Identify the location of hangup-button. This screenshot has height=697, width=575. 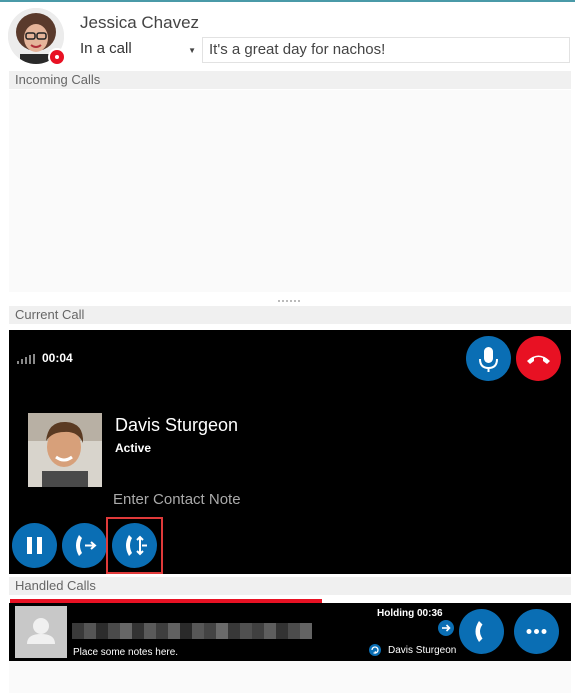
(538, 358).